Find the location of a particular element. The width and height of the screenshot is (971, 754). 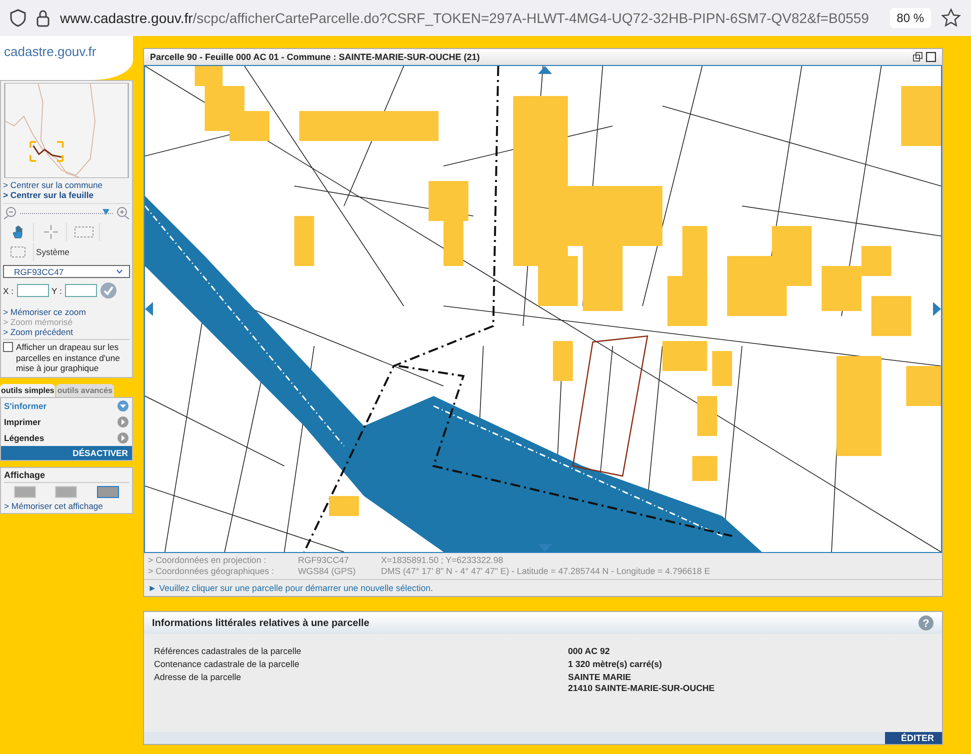

site-logo: cadastre.gouv.fr is located at coordinates (66, 58).